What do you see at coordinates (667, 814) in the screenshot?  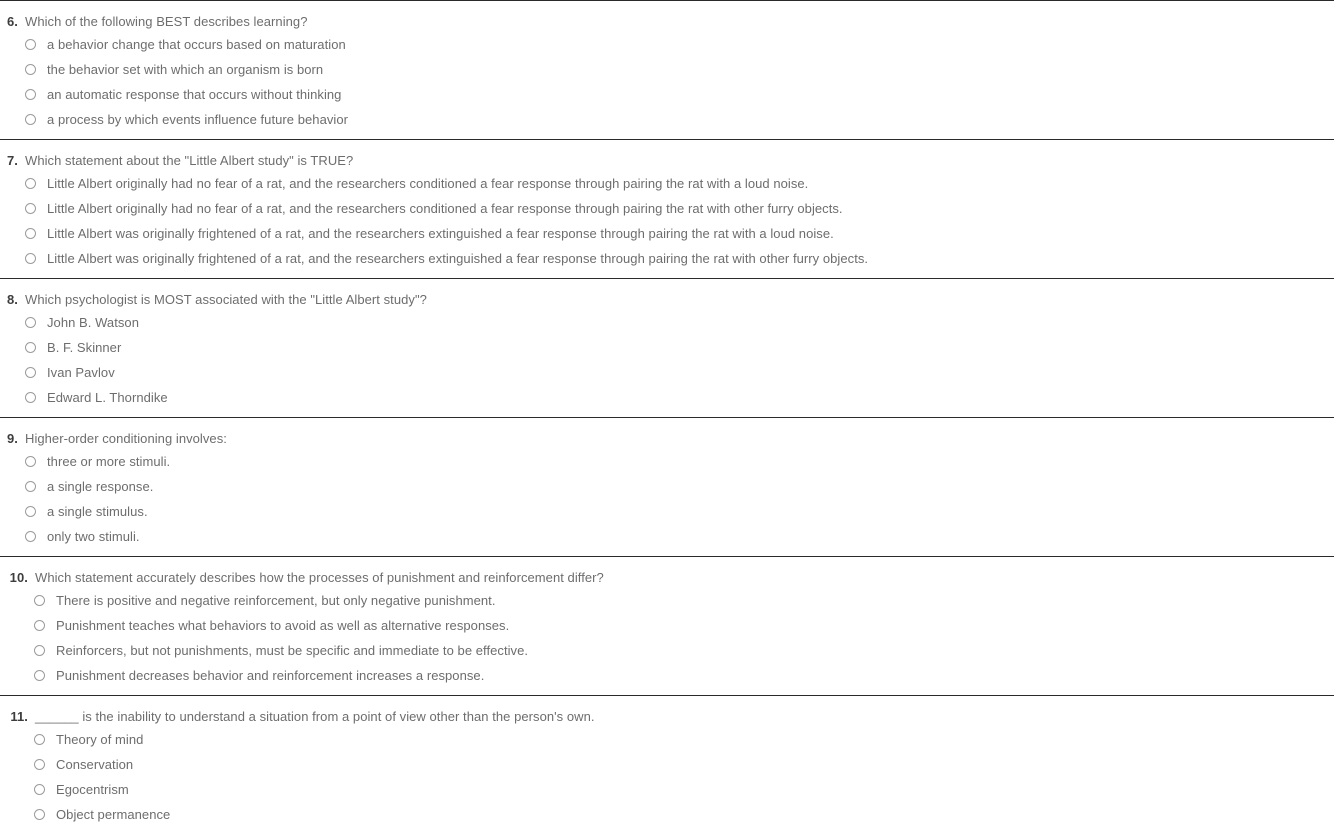 I see `option-row: Object permanence` at bounding box center [667, 814].